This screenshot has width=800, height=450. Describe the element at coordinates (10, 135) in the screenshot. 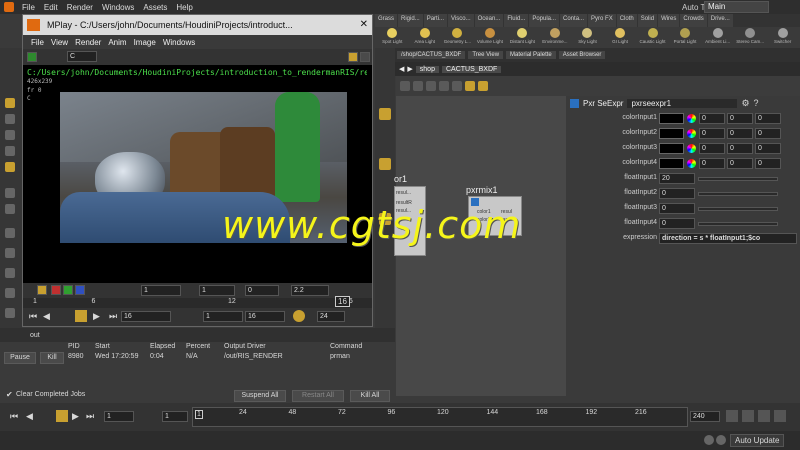

I see `rotate-tool-icon` at that location.